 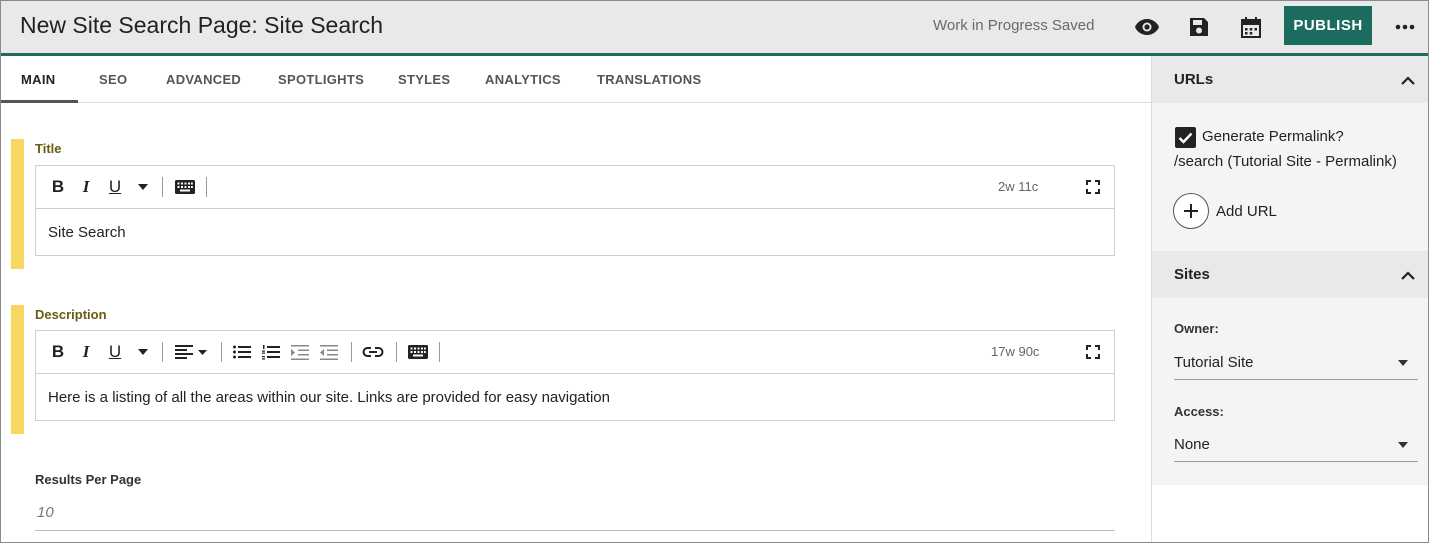 What do you see at coordinates (1018, 186) in the screenshot?
I see `word-char-count: 2w 11c` at bounding box center [1018, 186].